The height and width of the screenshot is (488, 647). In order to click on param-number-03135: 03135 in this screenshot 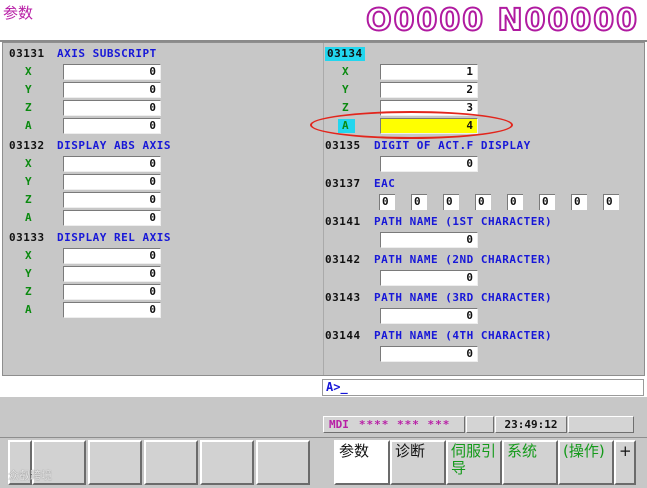, I will do `click(343, 145)`.